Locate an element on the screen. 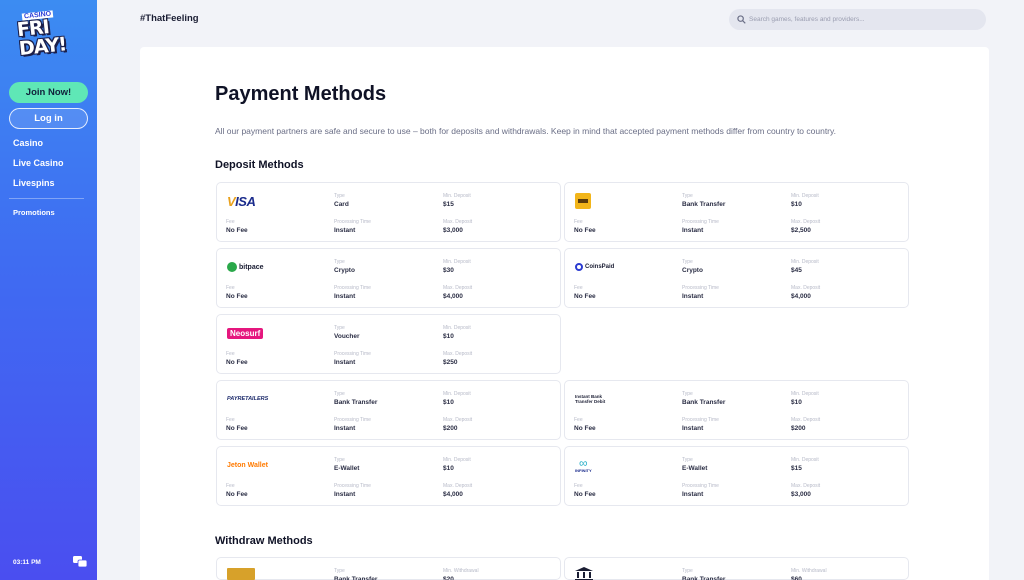 The height and width of the screenshot is (580, 1024). payretailers-logo: PAYRETAILERS is located at coordinates (248, 399).